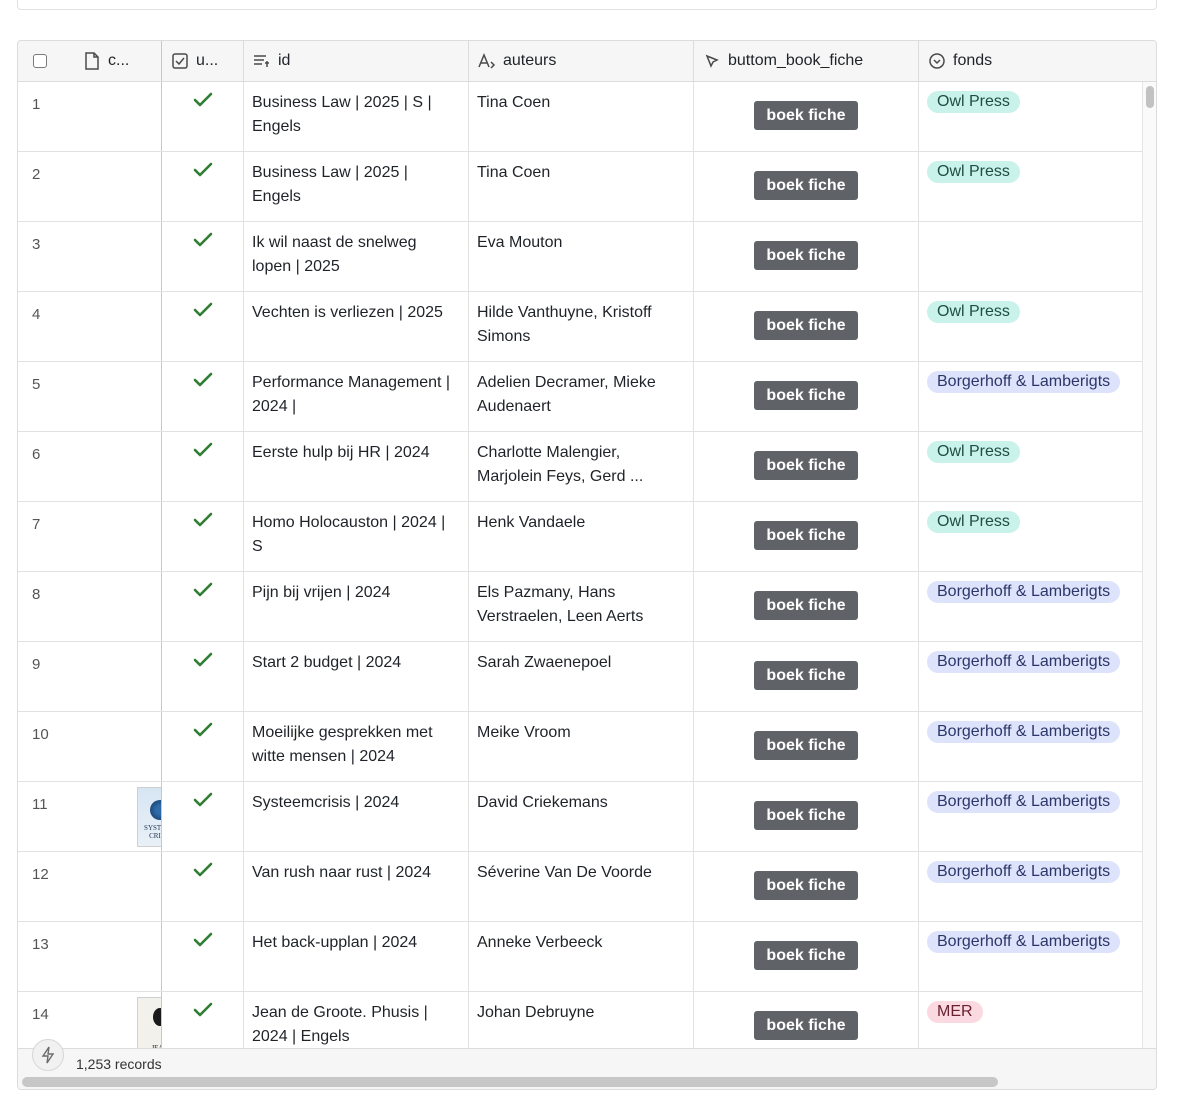  I want to click on fonds-cell, so click(1031, 256).